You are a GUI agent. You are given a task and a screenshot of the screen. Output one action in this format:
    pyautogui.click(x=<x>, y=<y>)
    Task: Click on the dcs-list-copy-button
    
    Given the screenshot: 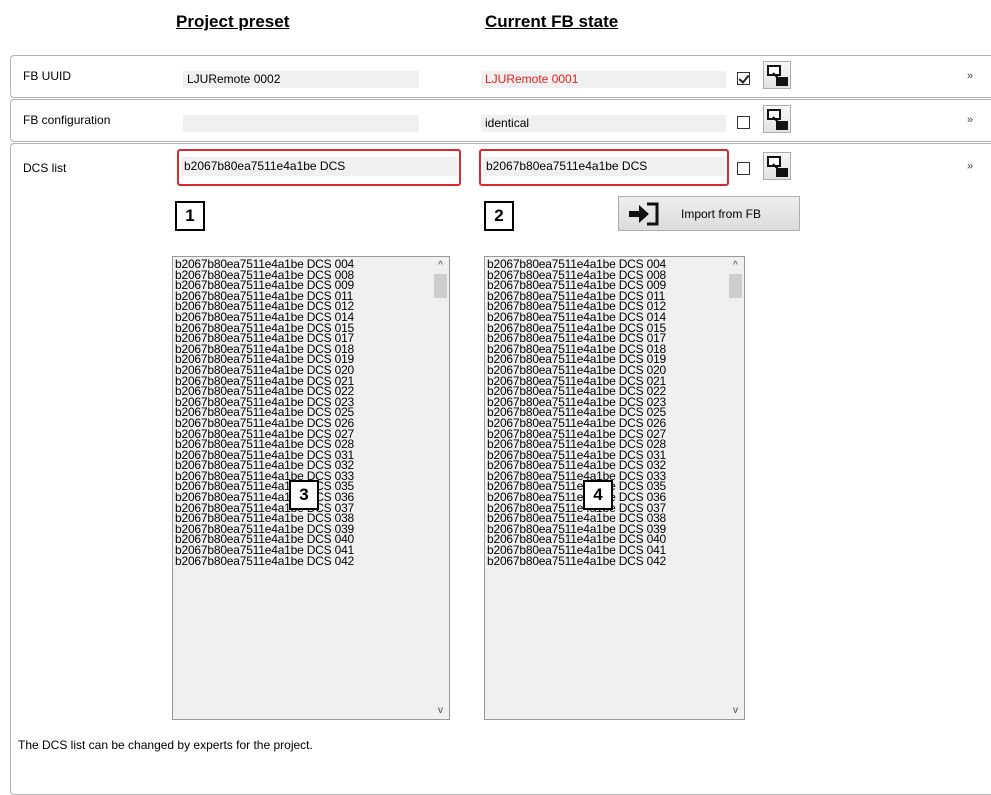 What is the action you would take?
    pyautogui.click(x=777, y=166)
    